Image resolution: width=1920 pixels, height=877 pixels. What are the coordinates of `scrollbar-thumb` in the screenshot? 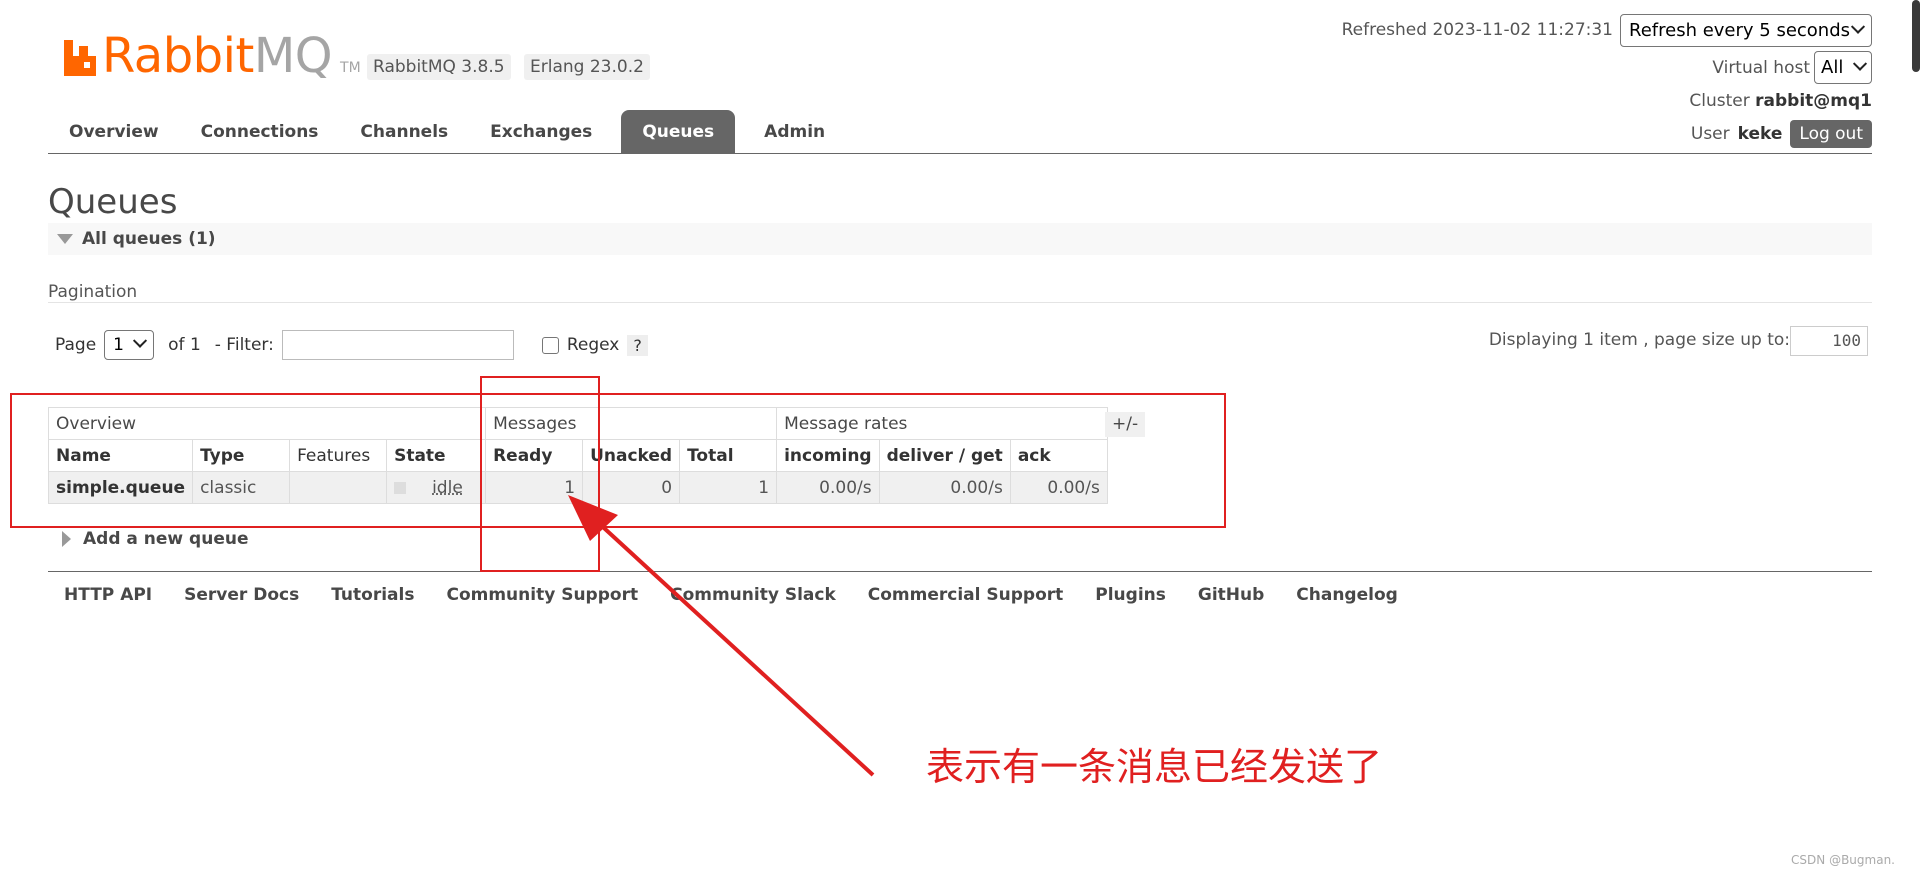 It's located at (1916, 36).